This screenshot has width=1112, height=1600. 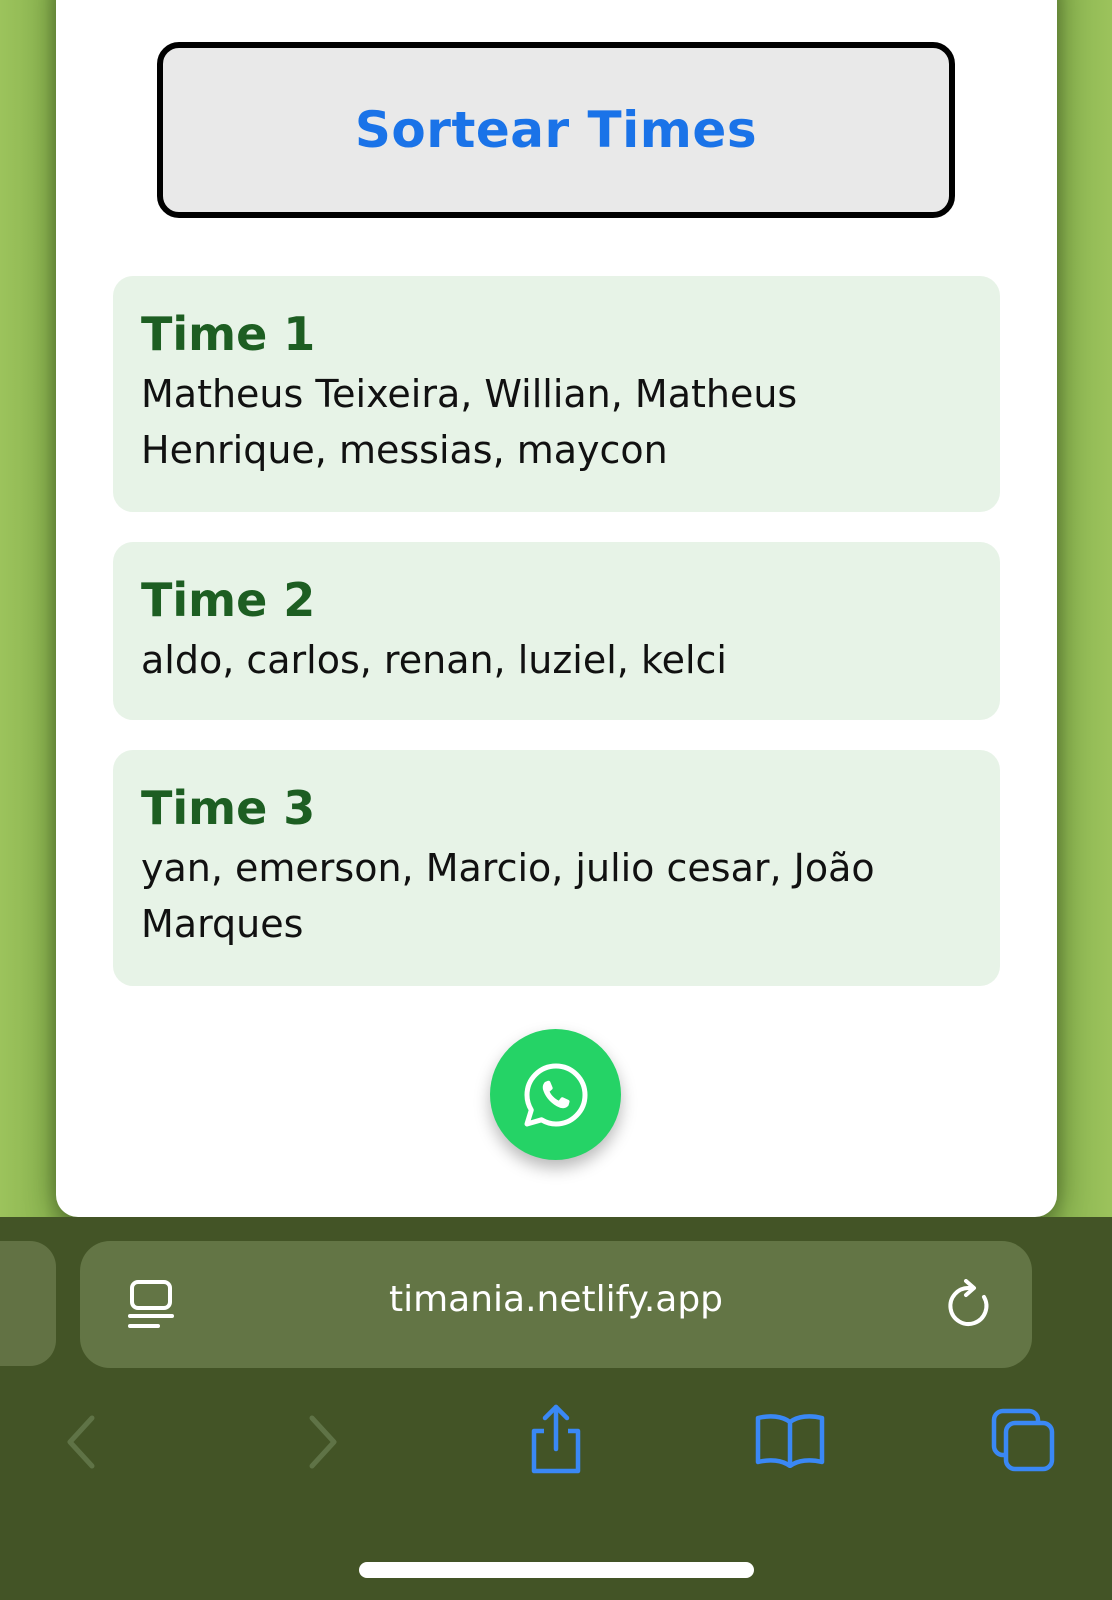 What do you see at coordinates (228, 334) in the screenshot?
I see `team-title: Time 1` at bounding box center [228, 334].